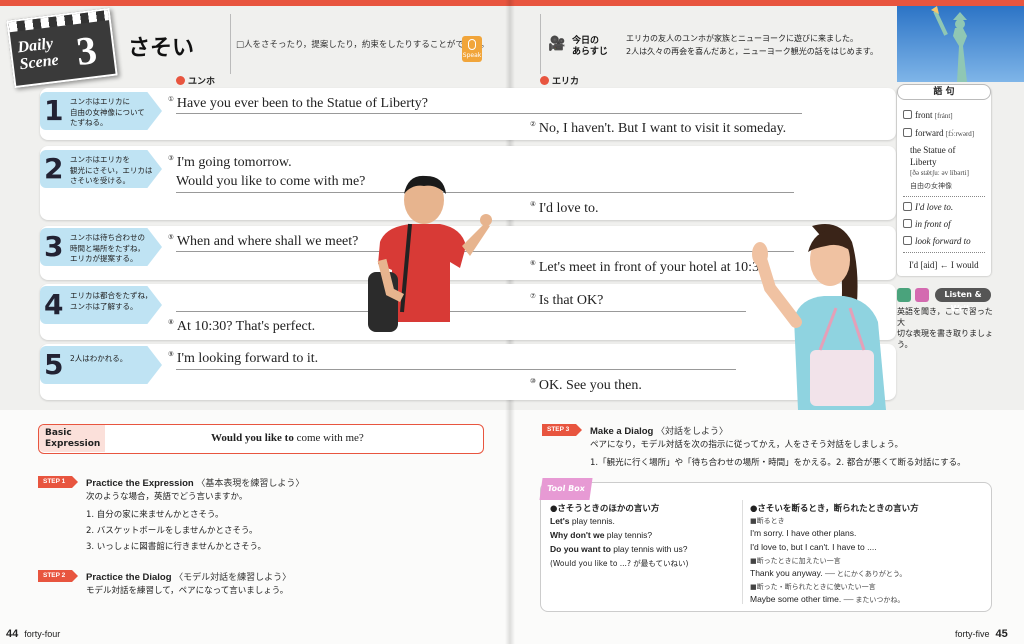 The image size is (1024, 644). What do you see at coordinates (107, 112) in the screenshot?
I see `situation-line: 自由の女神像について` at bounding box center [107, 112].